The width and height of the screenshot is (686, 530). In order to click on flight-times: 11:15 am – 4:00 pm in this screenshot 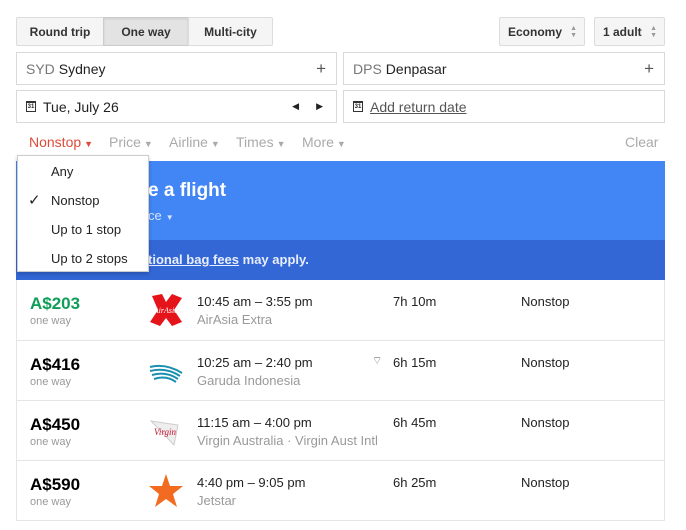, I will do `click(254, 422)`.